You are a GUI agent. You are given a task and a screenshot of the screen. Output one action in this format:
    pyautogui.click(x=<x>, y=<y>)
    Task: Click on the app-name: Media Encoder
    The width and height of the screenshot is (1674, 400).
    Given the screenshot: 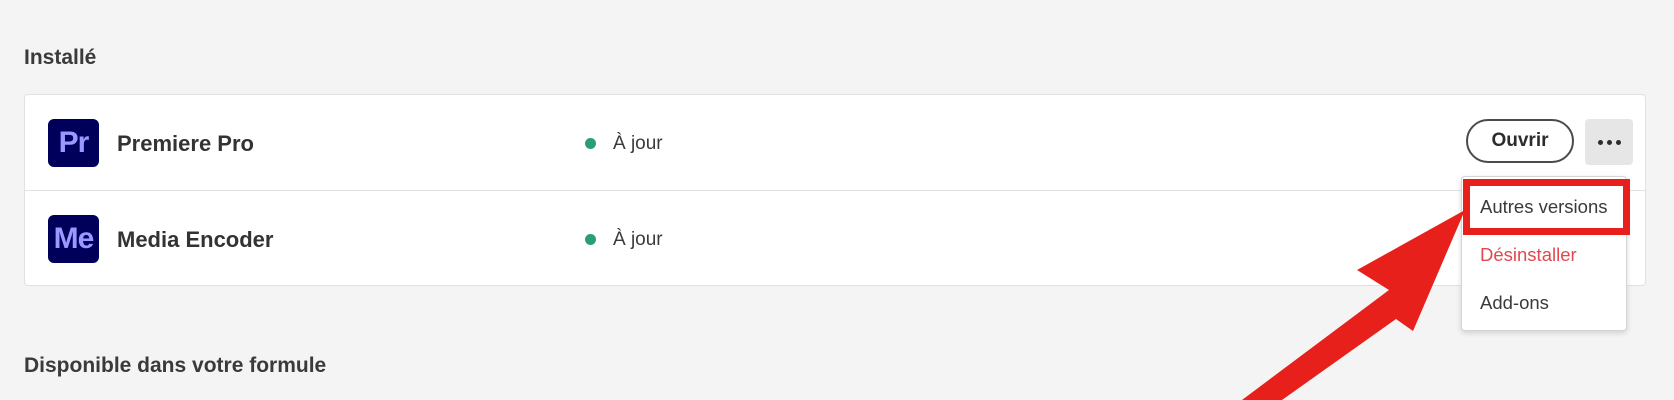 What is the action you would take?
    pyautogui.click(x=195, y=239)
    